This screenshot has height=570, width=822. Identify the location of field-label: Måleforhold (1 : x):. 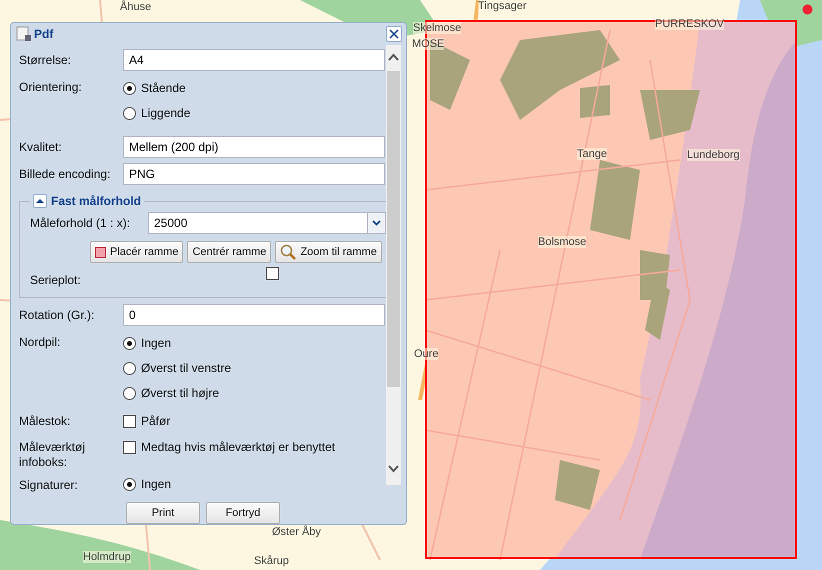
(81, 223).